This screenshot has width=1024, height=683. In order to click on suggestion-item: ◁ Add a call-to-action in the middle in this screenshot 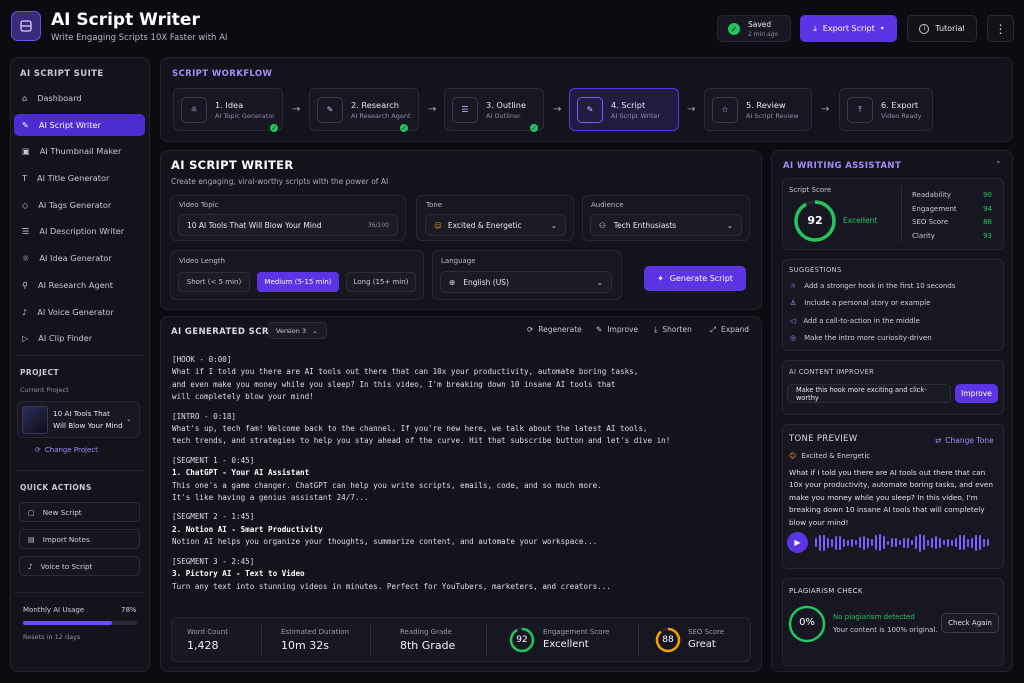, I will do `click(873, 321)`.